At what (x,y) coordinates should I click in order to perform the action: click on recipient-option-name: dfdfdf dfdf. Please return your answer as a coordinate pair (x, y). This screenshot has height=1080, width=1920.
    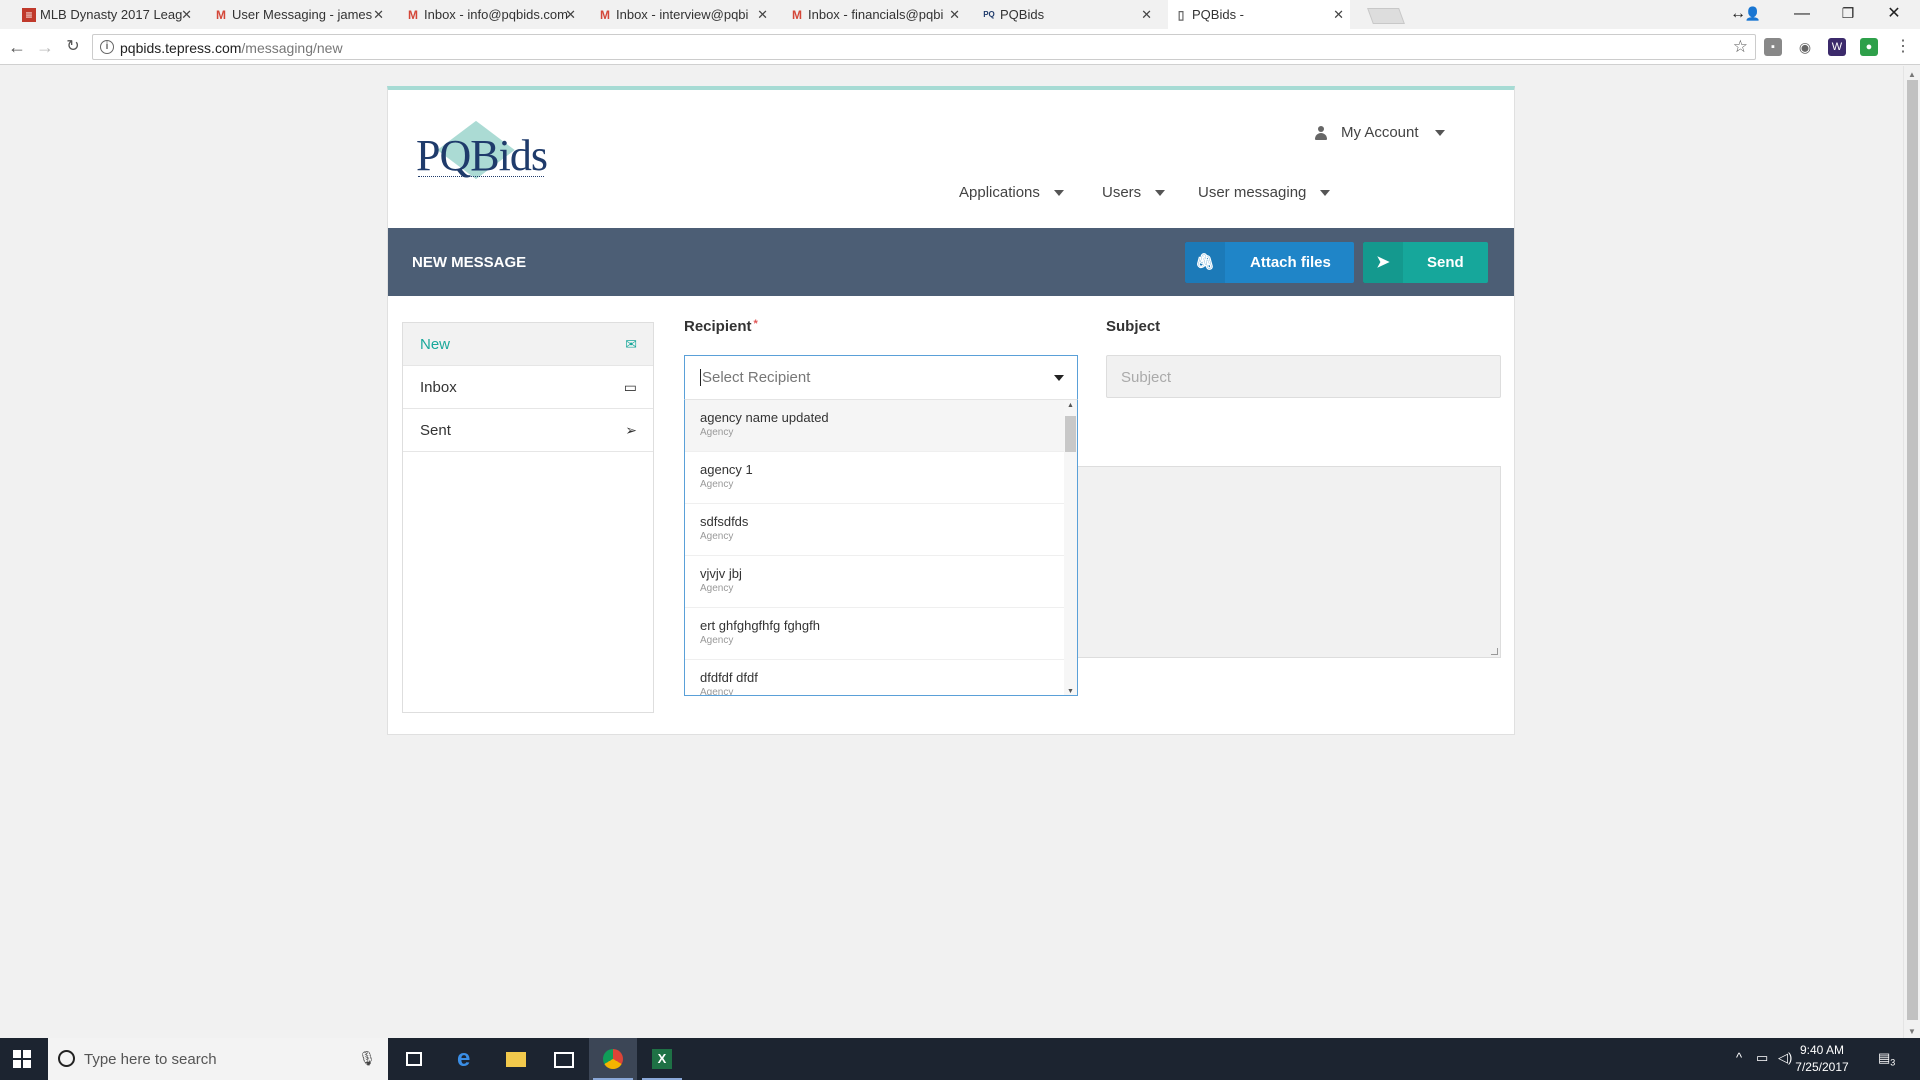
    Looking at the image, I should click on (729, 677).